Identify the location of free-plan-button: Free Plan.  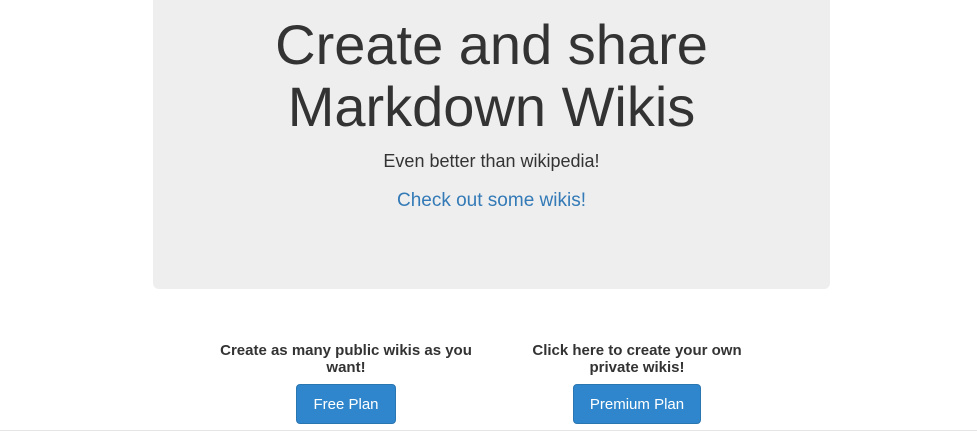
(346, 404).